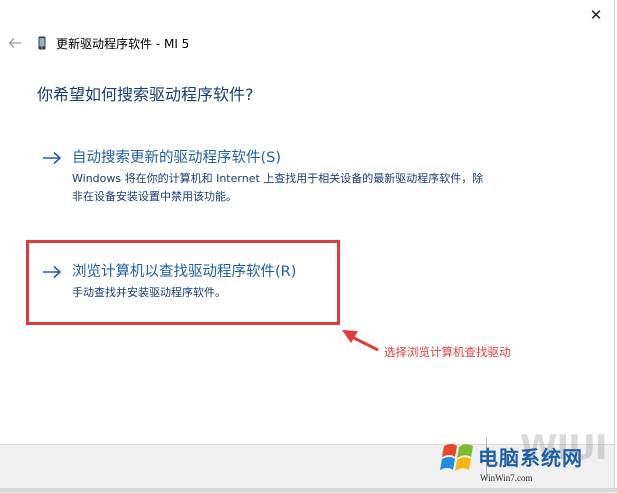  I want to click on watermark-url: WinWin7.com, so click(506, 478).